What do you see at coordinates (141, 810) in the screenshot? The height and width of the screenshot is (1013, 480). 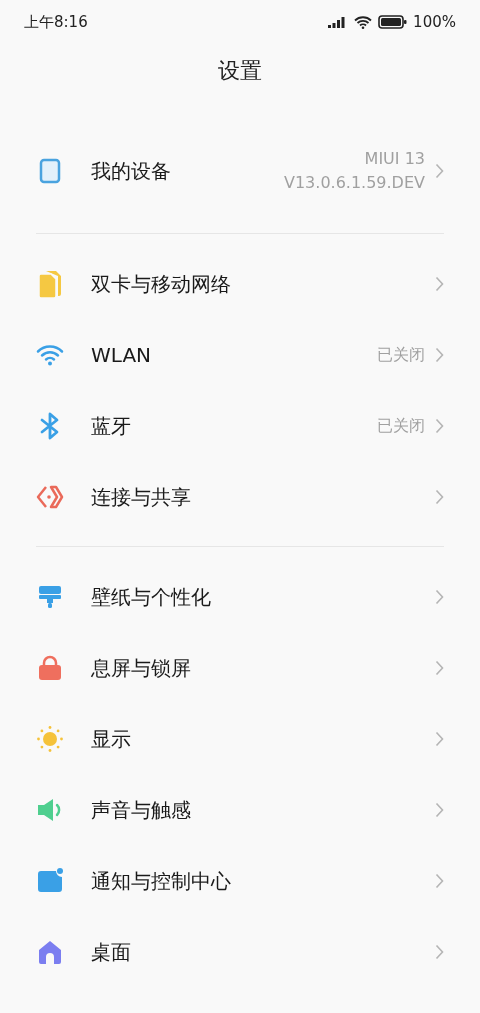 I see `item-label: 声音与触感` at bounding box center [141, 810].